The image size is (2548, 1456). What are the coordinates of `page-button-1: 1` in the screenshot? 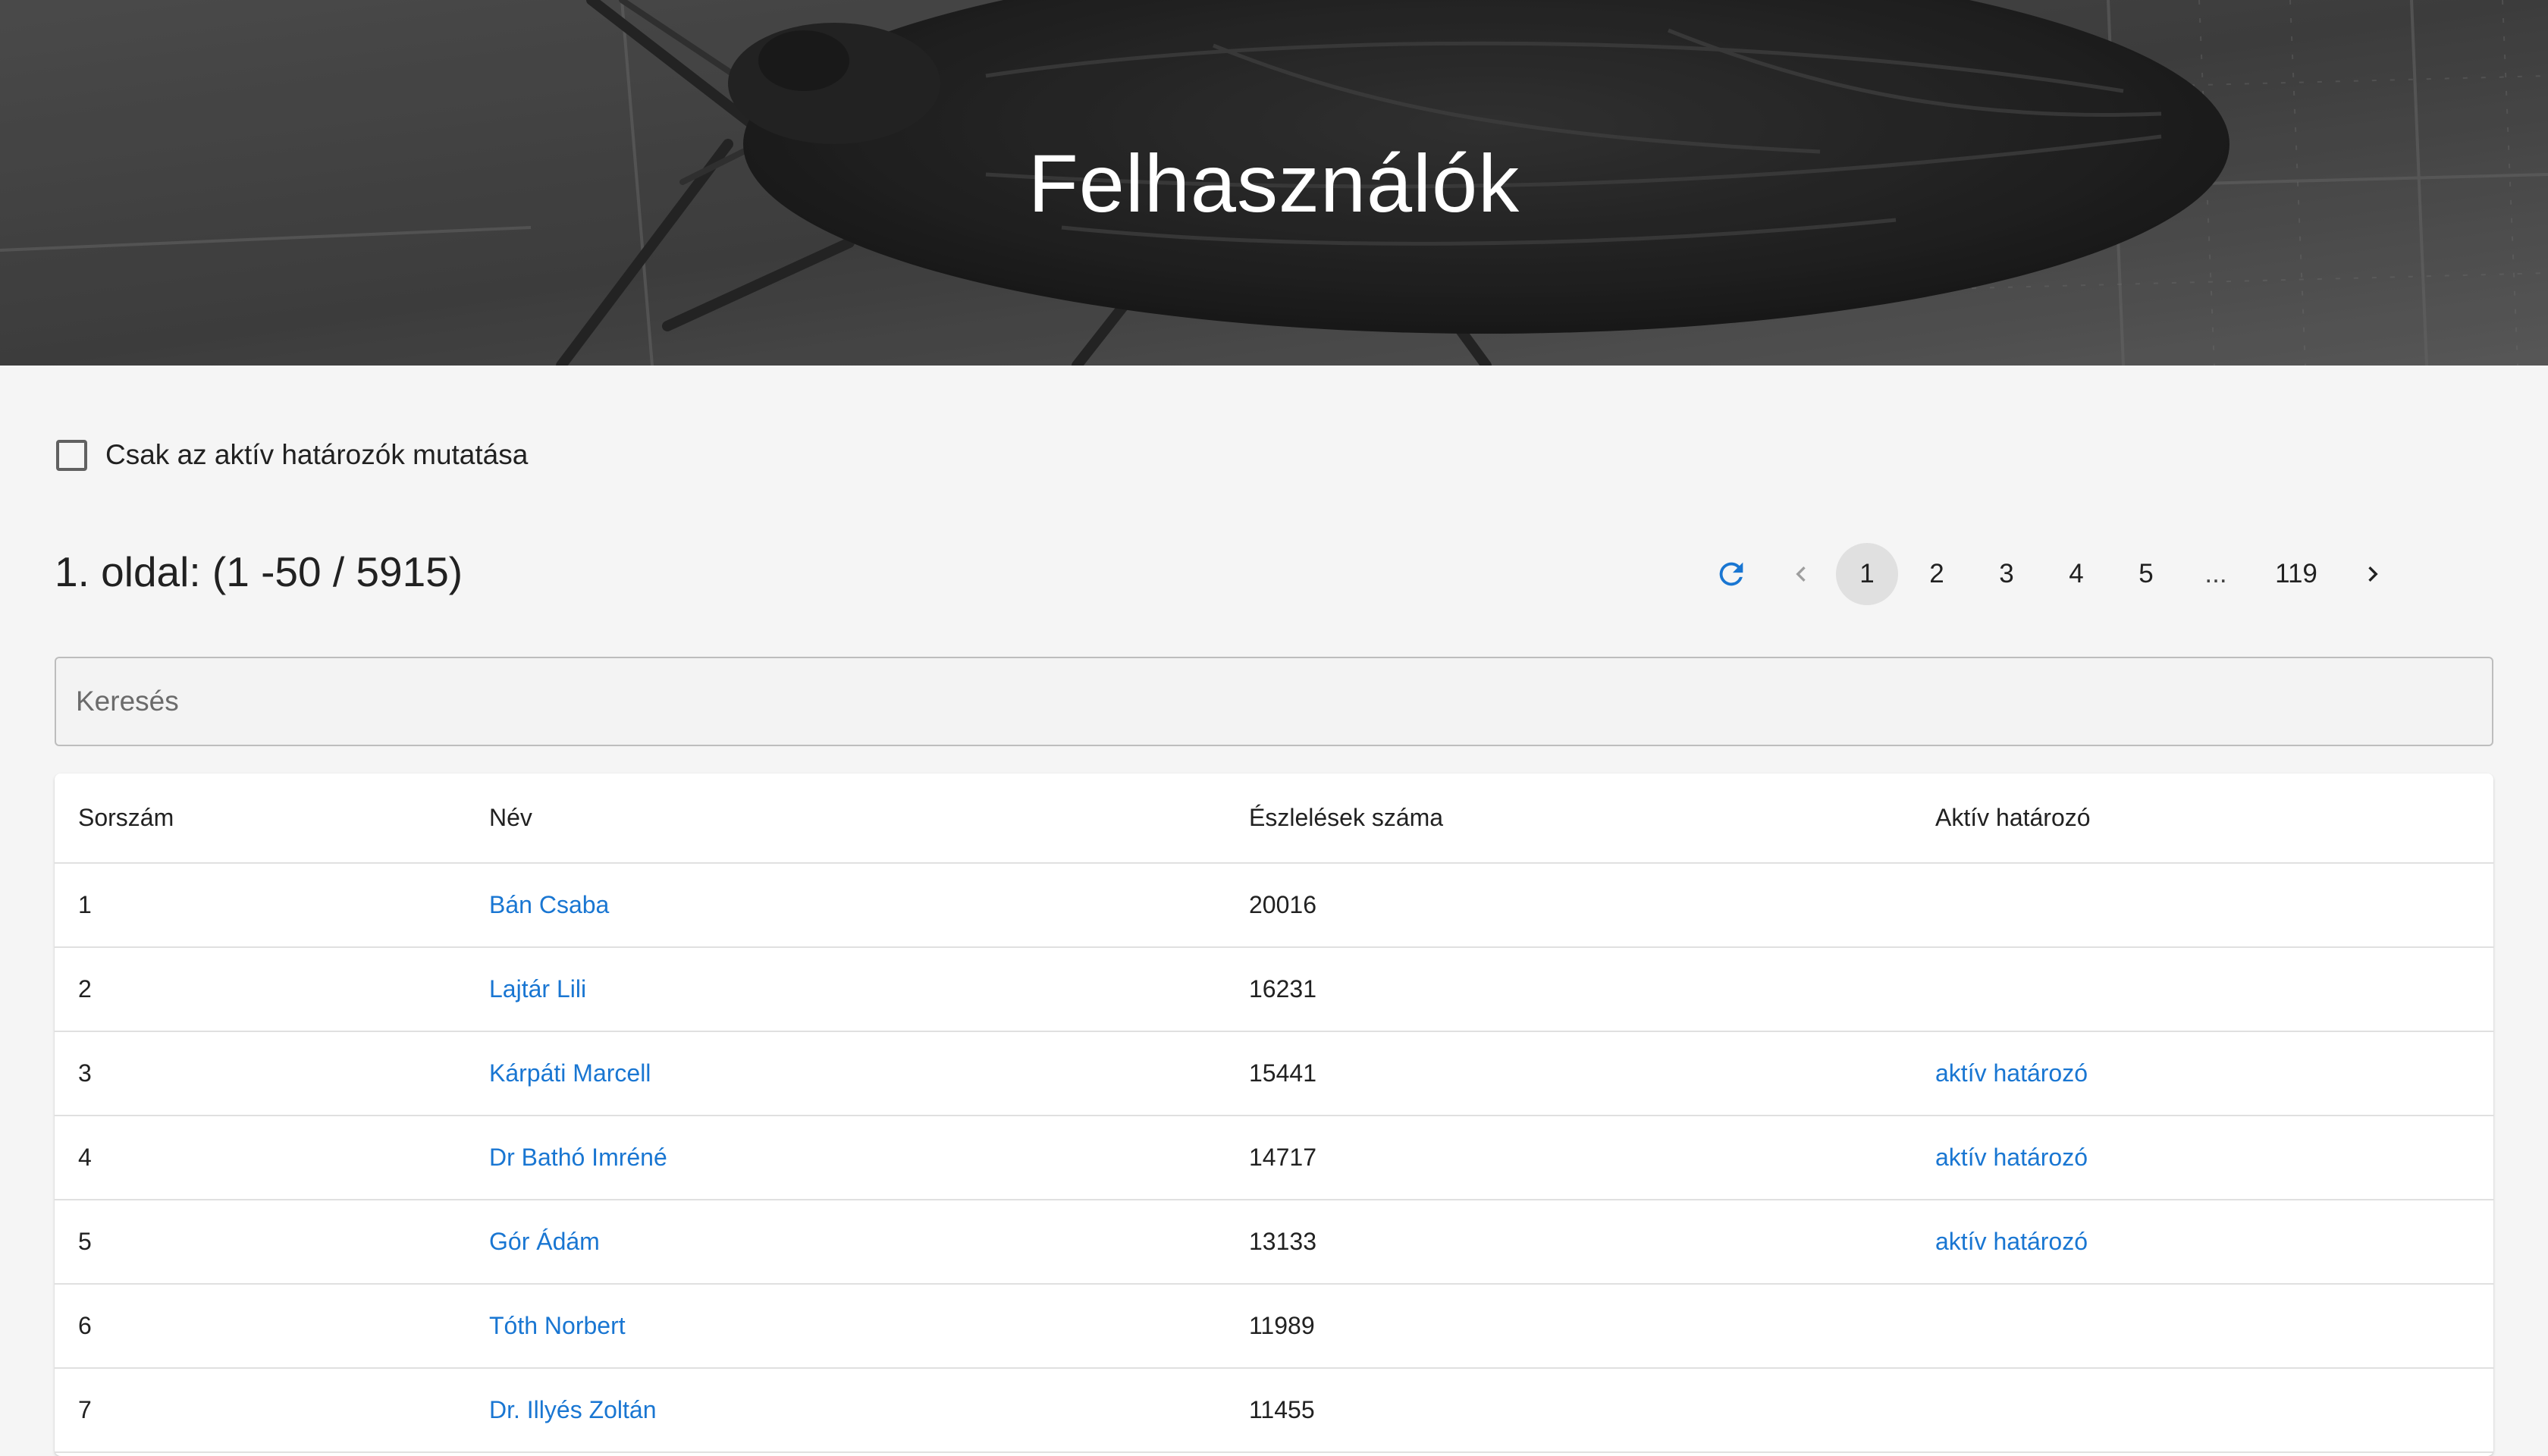 It's located at (1867, 574).